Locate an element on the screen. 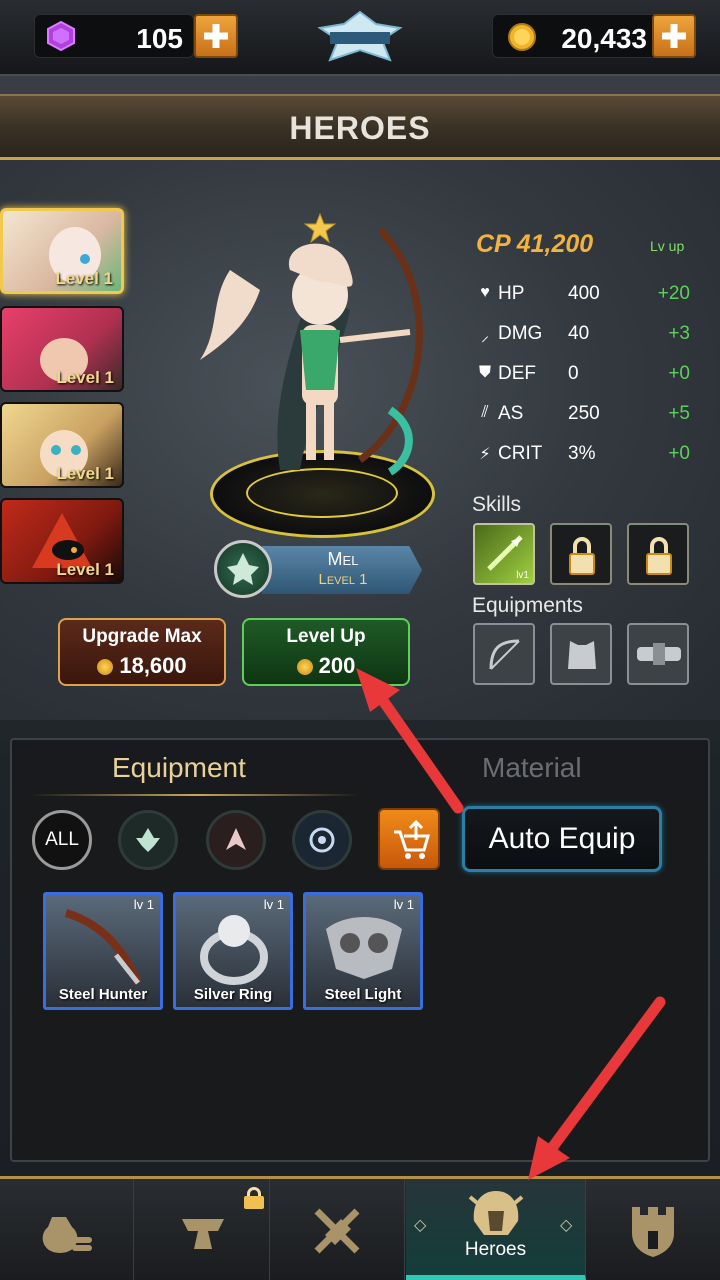 The width and height of the screenshot is (720, 1280). nav-item-heroes: ◇ ◇ Heroes is located at coordinates (496, 1229).